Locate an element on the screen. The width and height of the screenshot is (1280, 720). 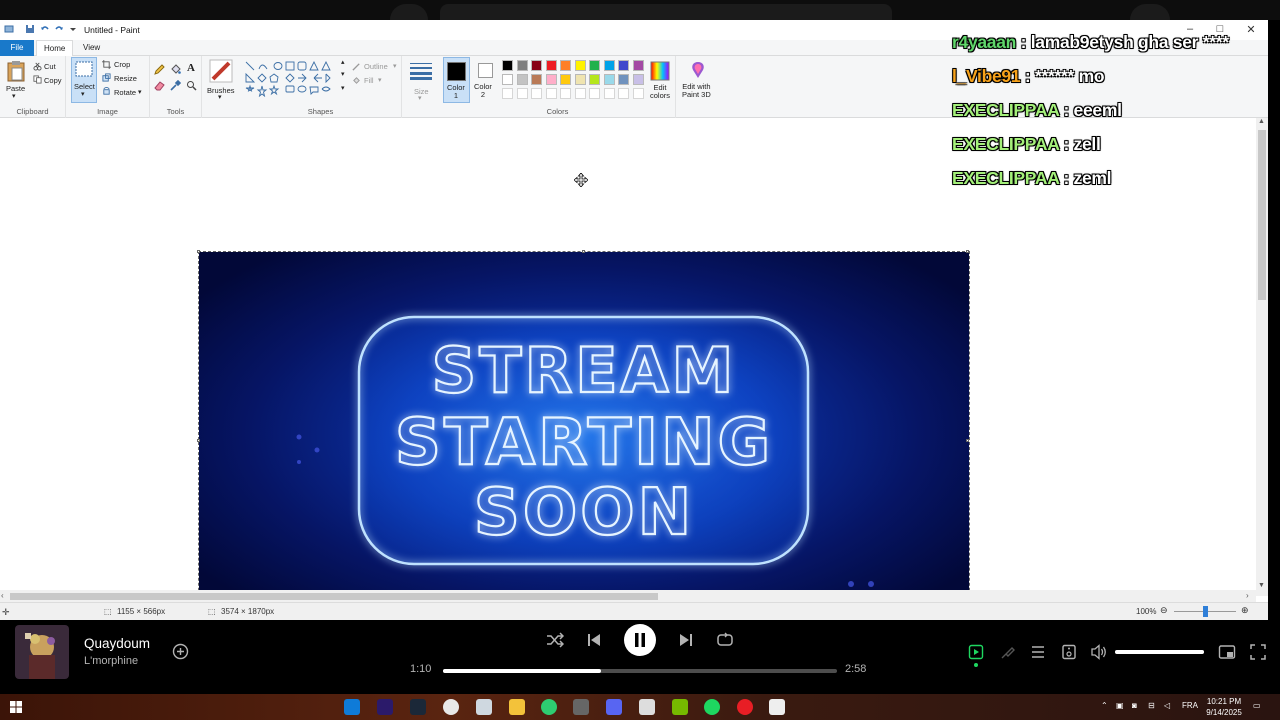
paste-dropdown-icon: ▾ is located at coordinates (14, 96).